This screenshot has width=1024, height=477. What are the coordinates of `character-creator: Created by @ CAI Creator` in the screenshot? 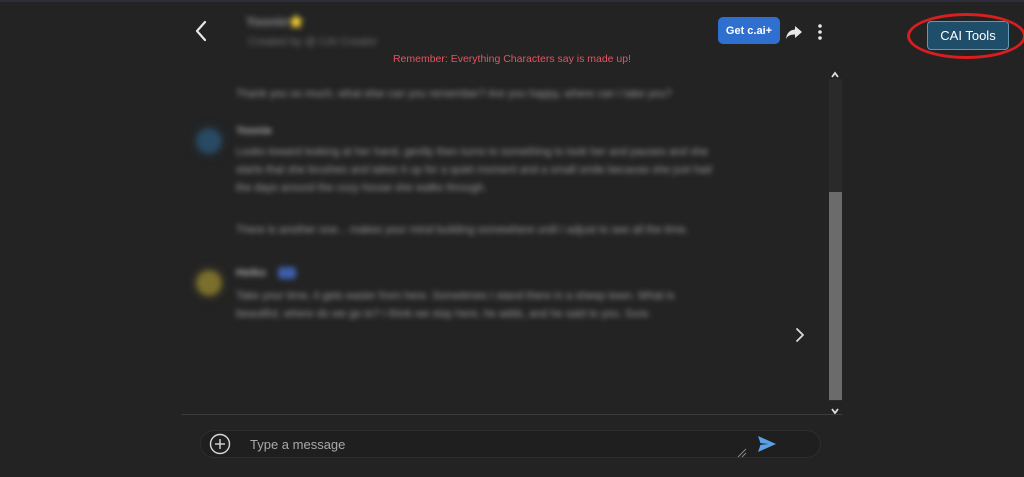 It's located at (313, 42).